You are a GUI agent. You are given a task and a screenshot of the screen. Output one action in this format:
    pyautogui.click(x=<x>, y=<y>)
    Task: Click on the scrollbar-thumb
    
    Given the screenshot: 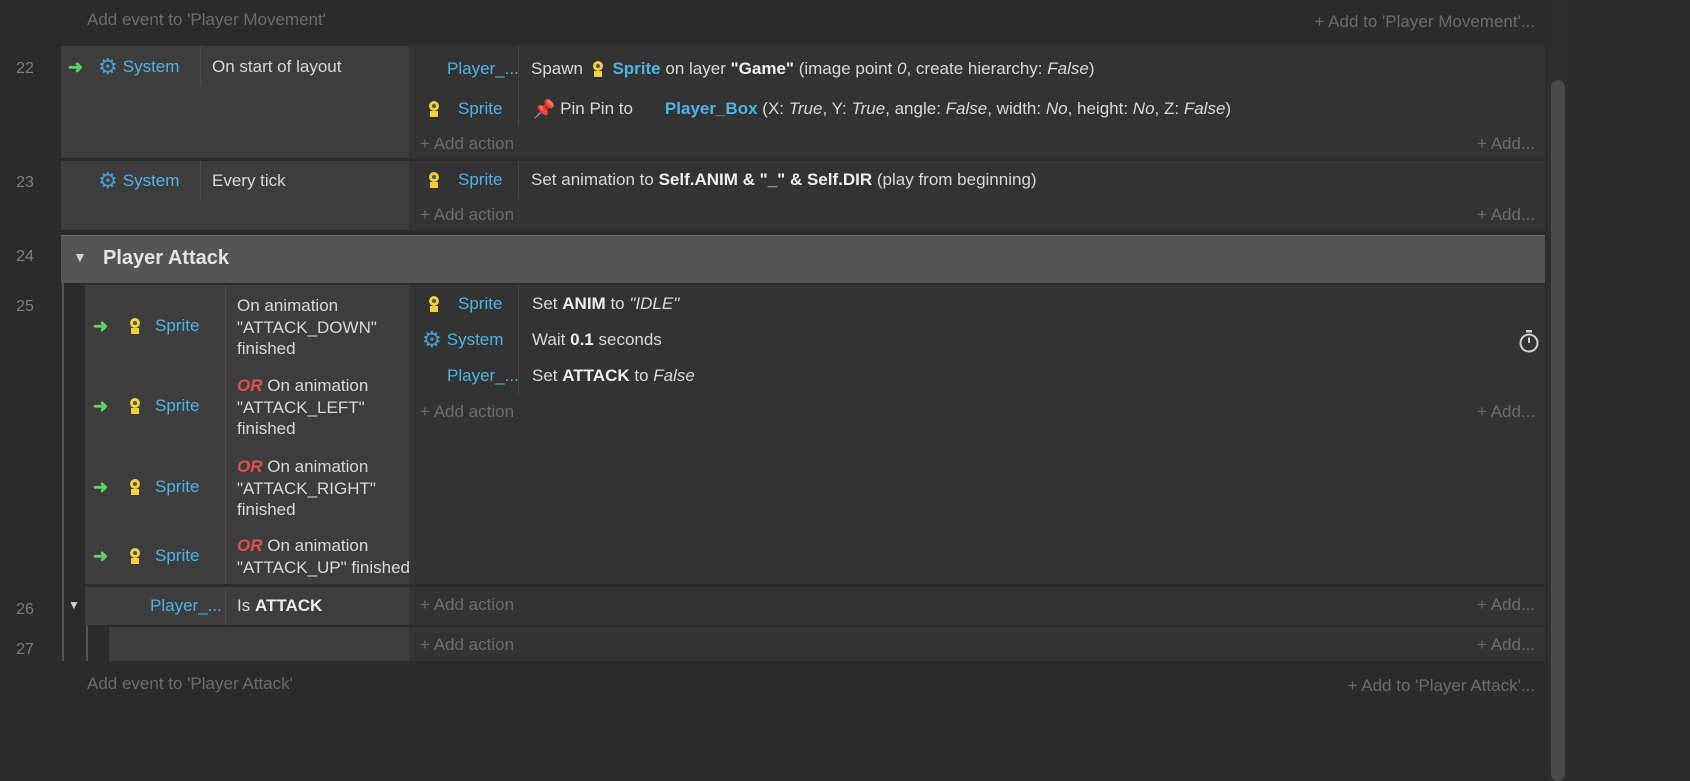 What is the action you would take?
    pyautogui.click(x=1558, y=430)
    